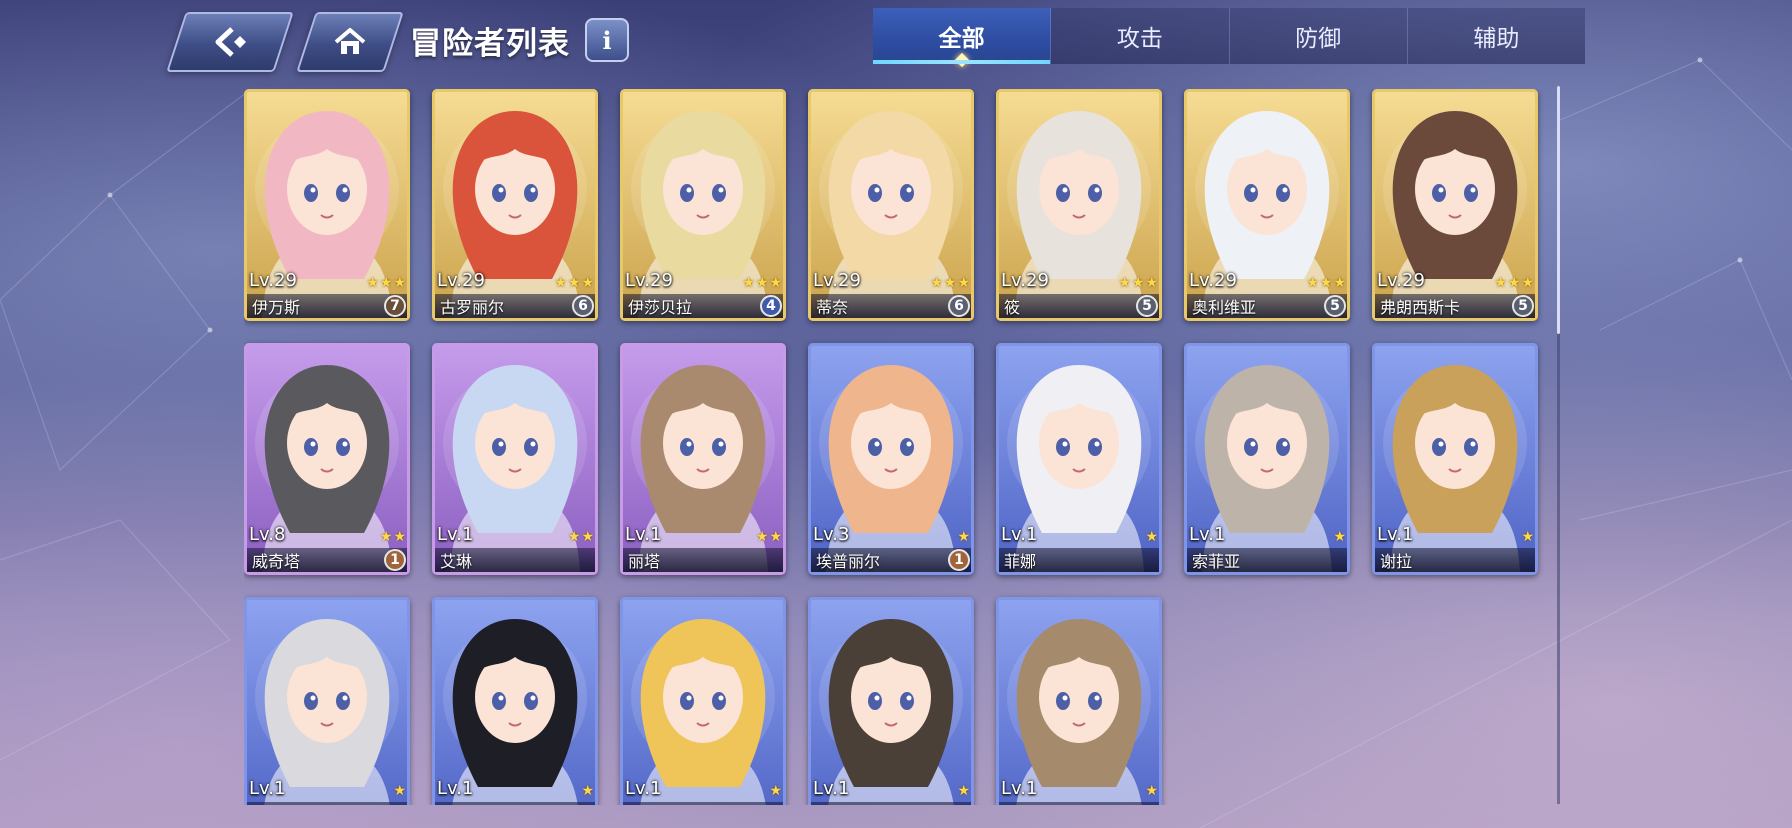 The image size is (1792, 828). I want to click on character-name: 艾琳, so click(456, 561).